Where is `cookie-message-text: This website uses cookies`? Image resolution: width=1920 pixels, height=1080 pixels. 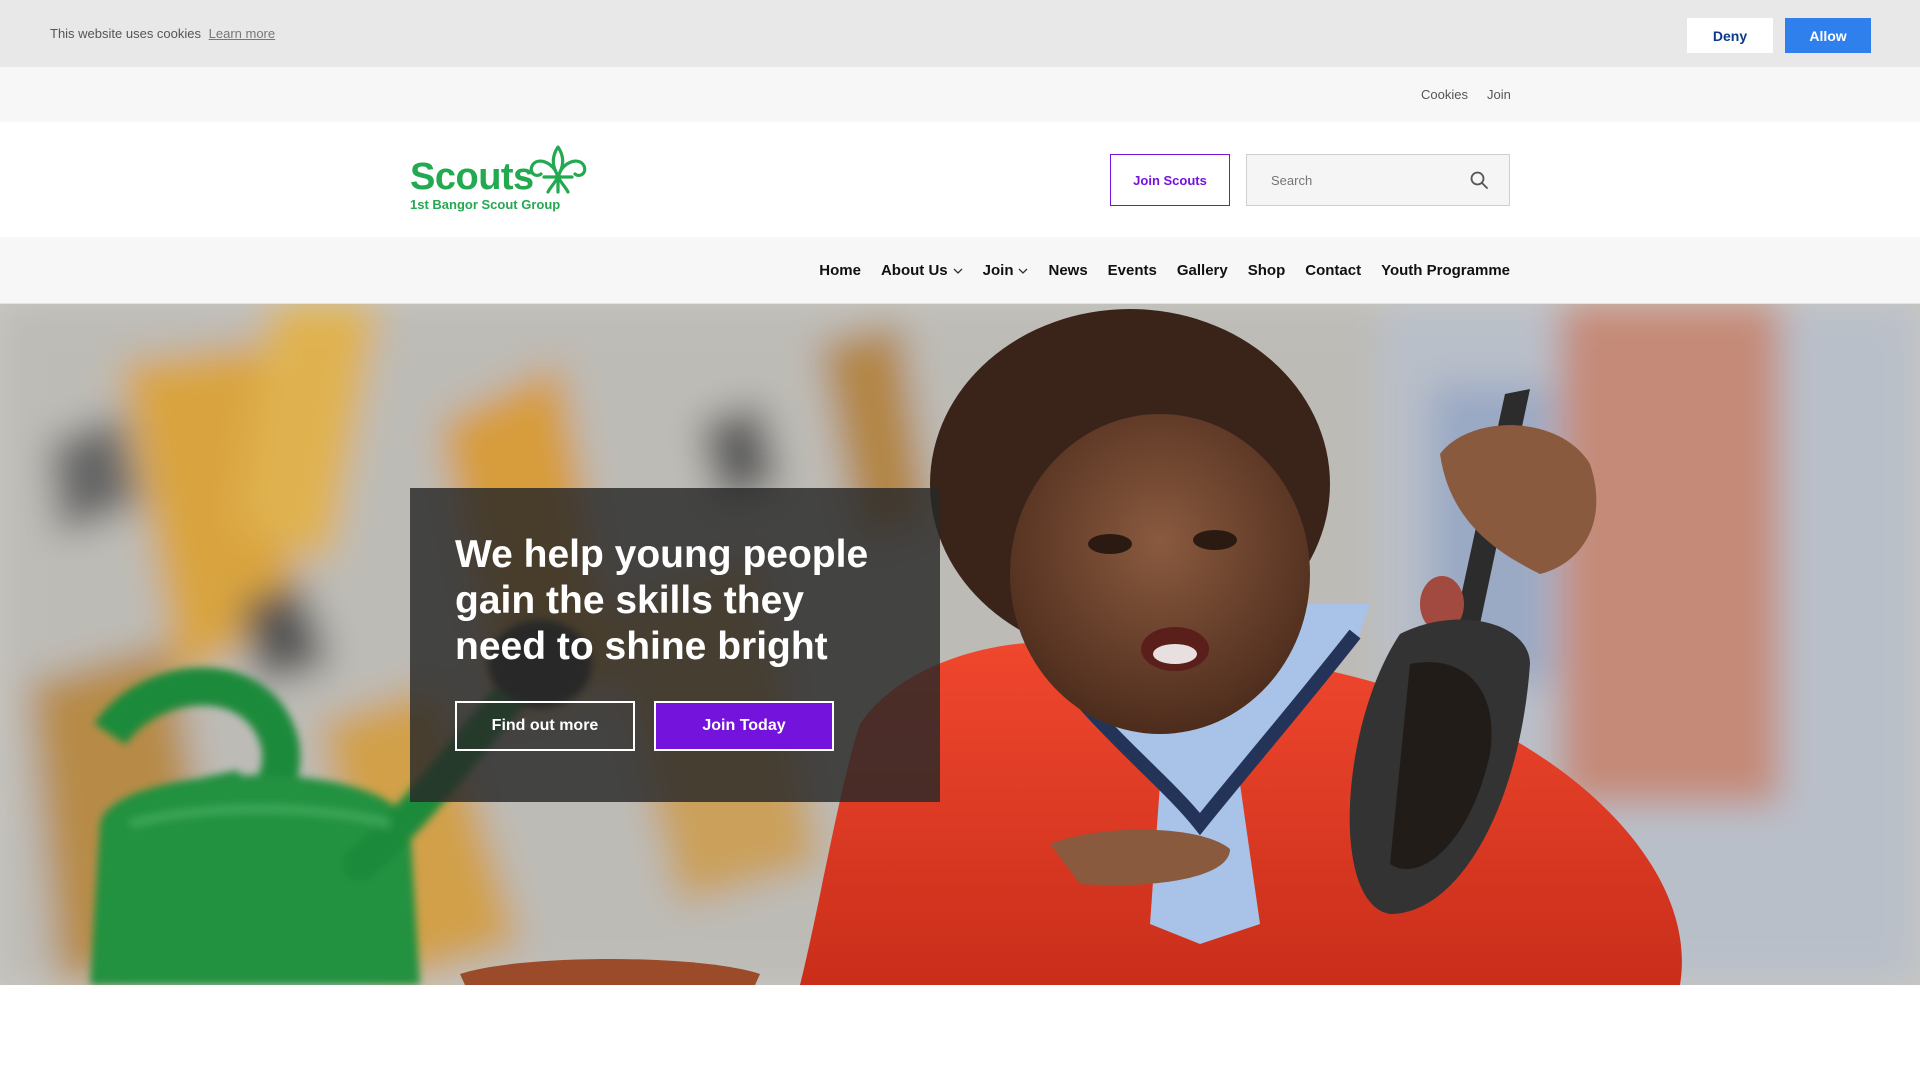
cookie-message-text: This website uses cookies is located at coordinates (126, 33).